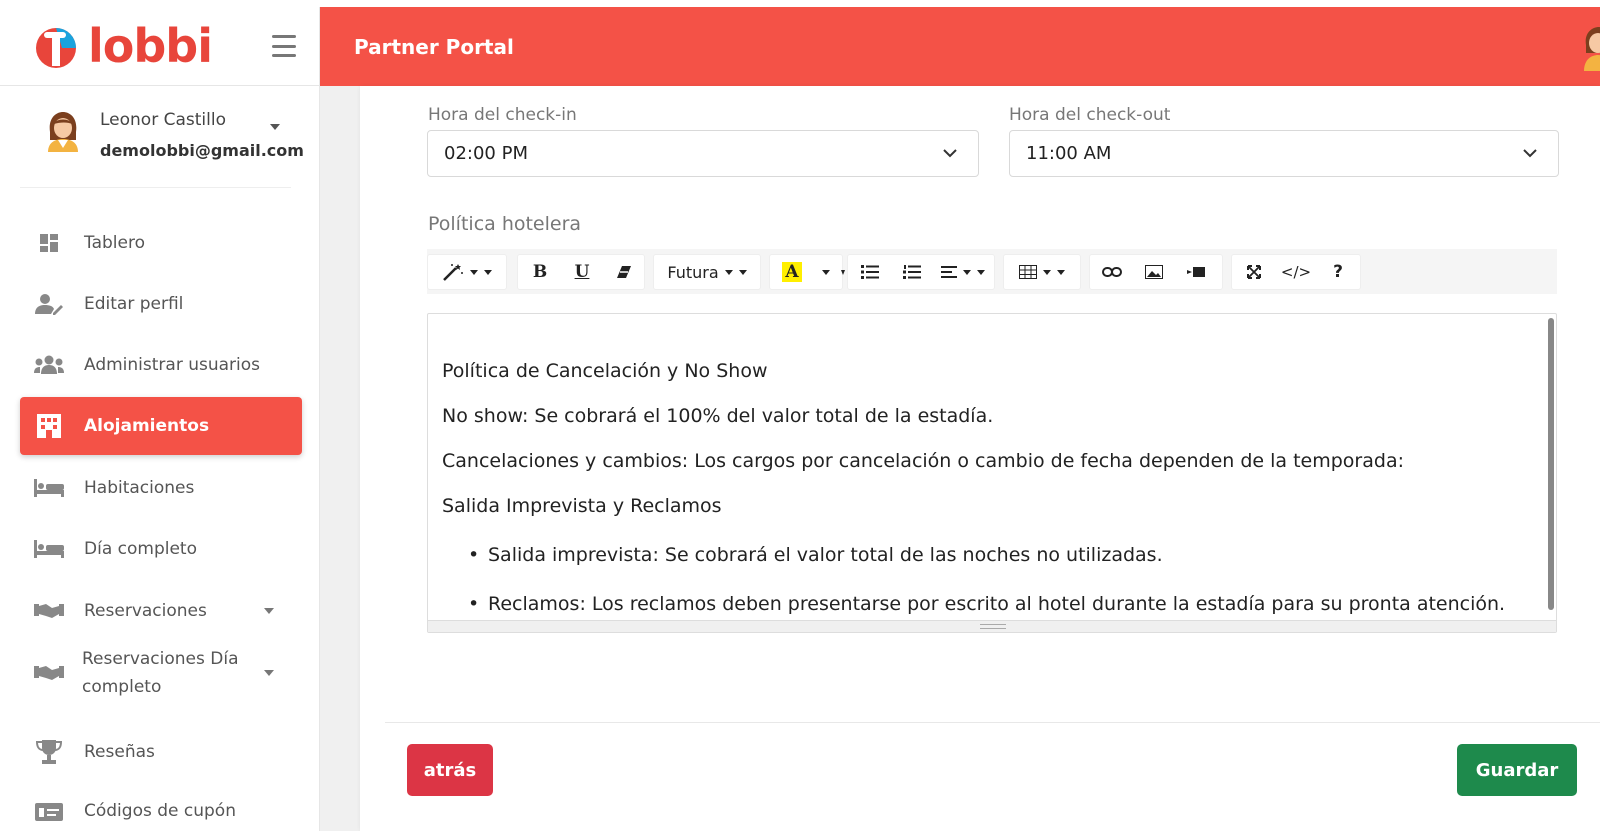 Image resolution: width=1600 pixels, height=831 pixels. What do you see at coordinates (963, 272) in the screenshot?
I see `paragraph-align-dropdown` at bounding box center [963, 272].